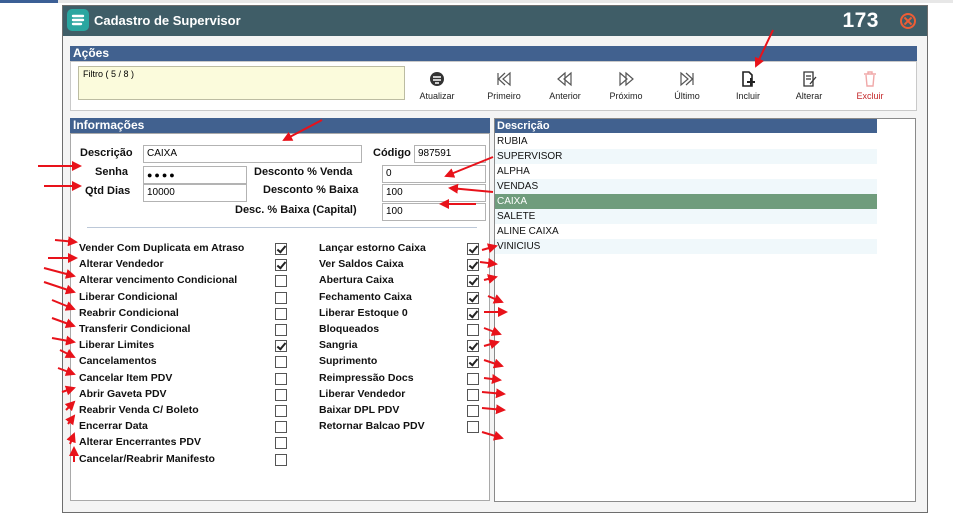  What do you see at coordinates (311, 190) in the screenshot?
I see `desconto-baixa-label: Desconto % Baixa` at bounding box center [311, 190].